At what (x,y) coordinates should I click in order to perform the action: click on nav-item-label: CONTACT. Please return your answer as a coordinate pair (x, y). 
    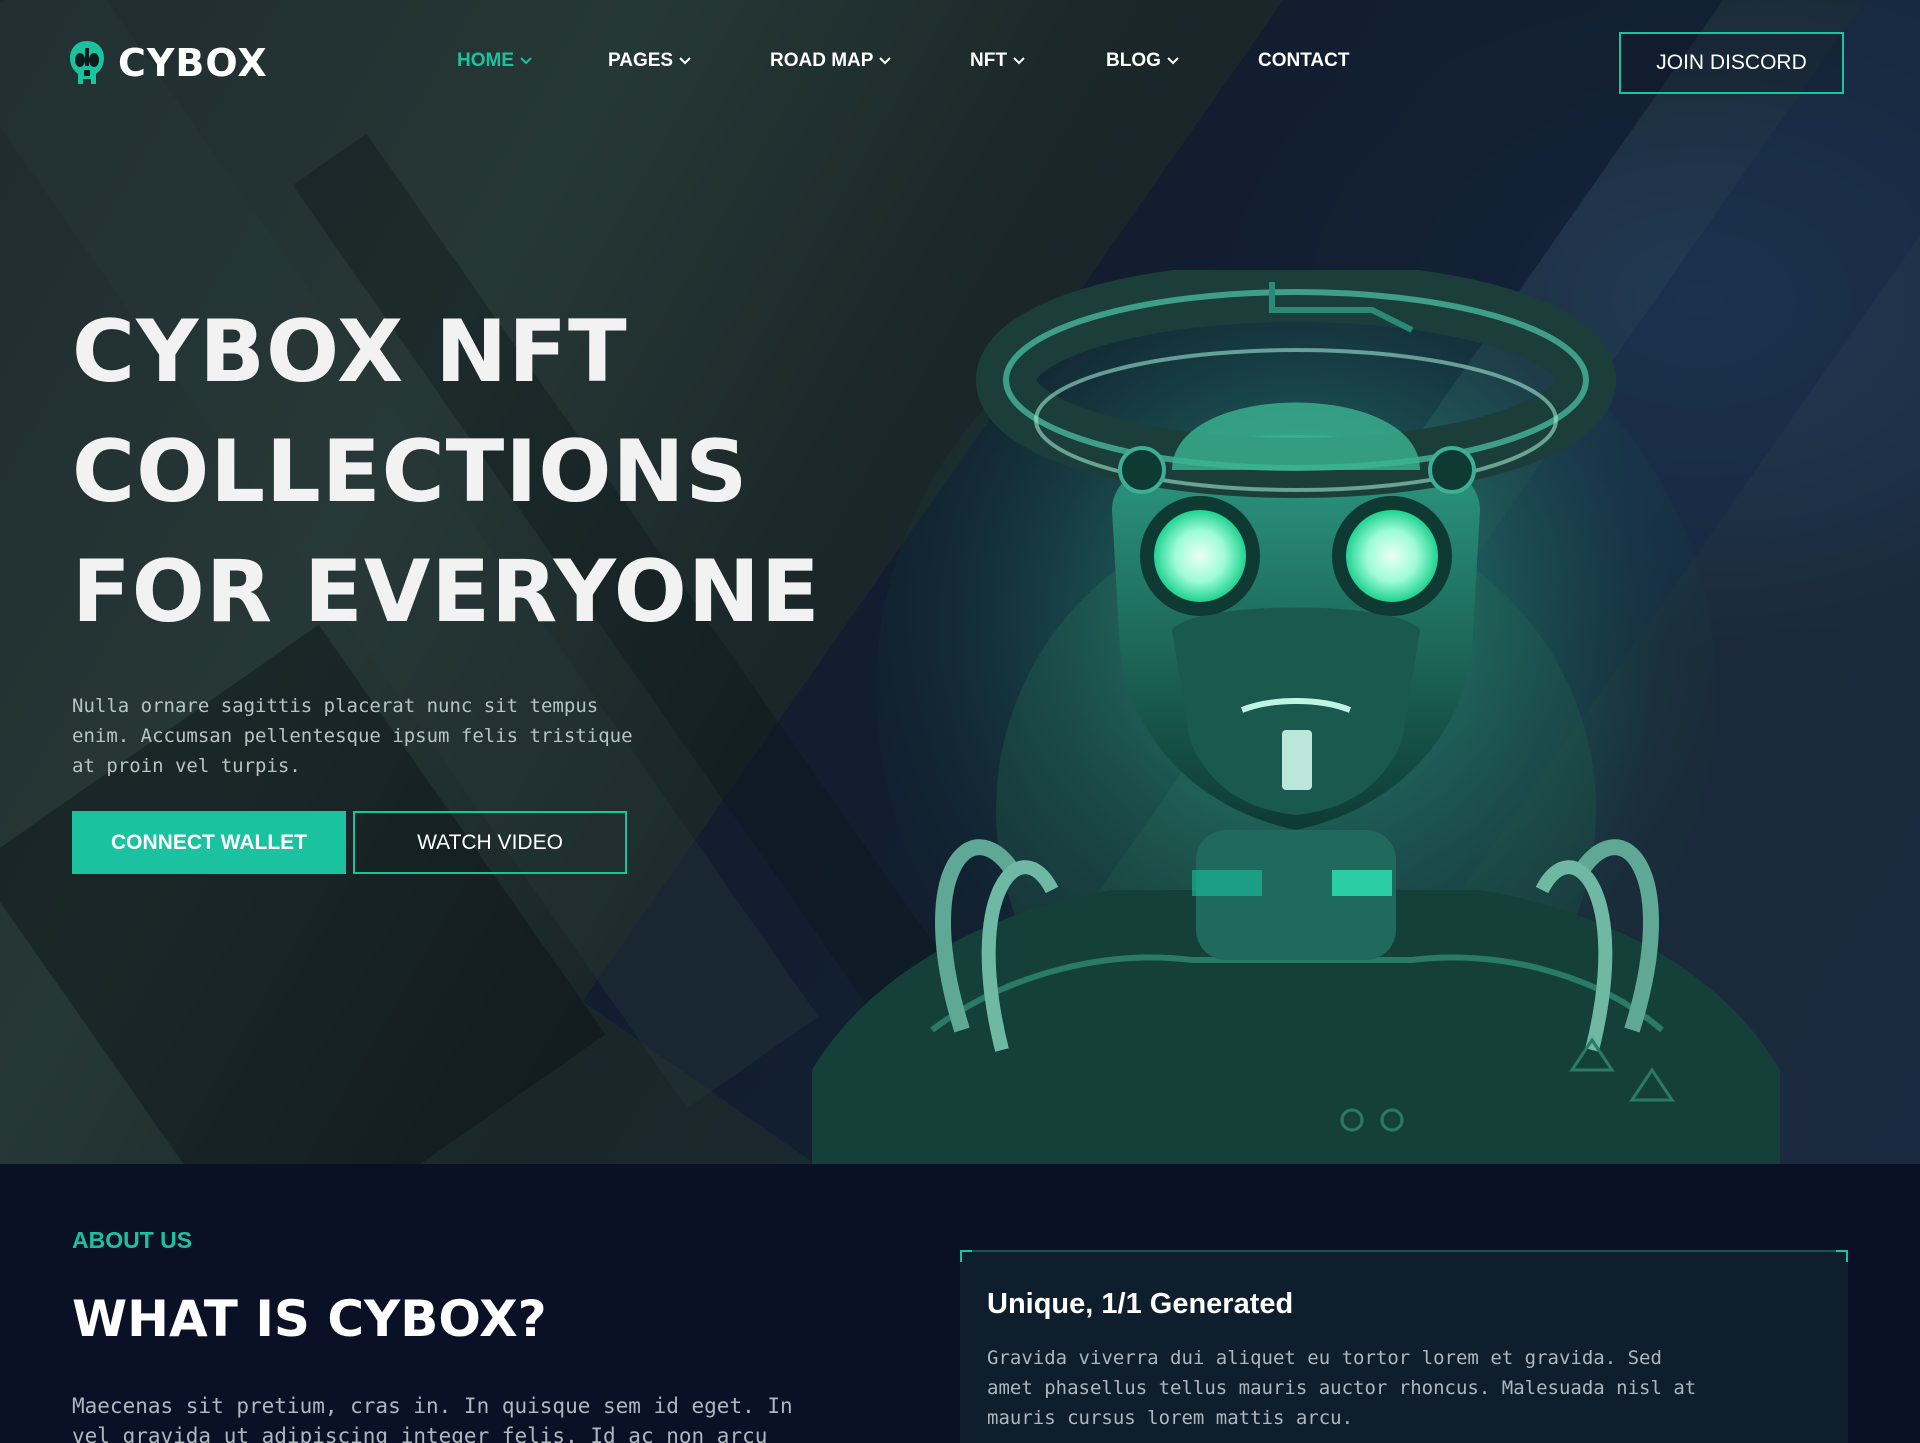
    Looking at the image, I should click on (1304, 60).